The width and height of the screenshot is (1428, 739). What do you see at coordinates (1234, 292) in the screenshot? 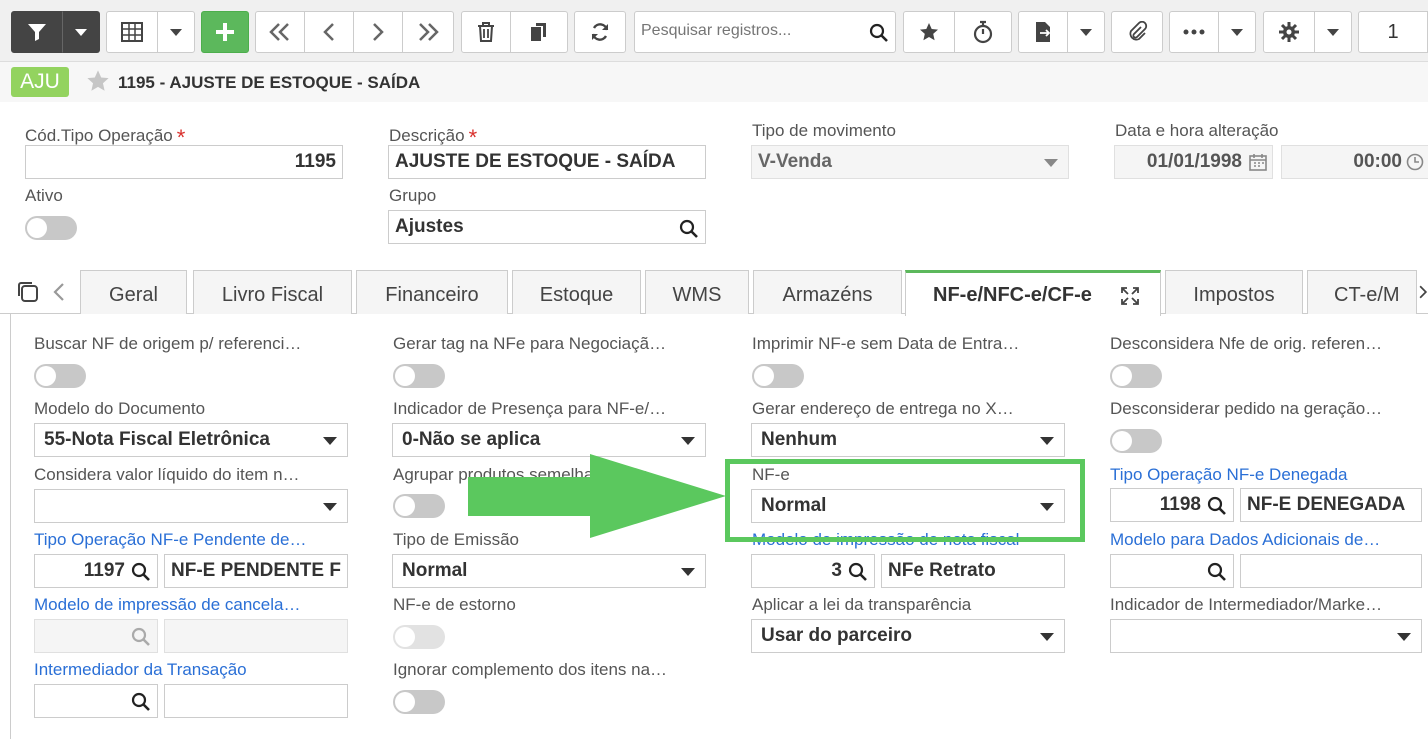
I see `tab-impostos: Impostos` at bounding box center [1234, 292].